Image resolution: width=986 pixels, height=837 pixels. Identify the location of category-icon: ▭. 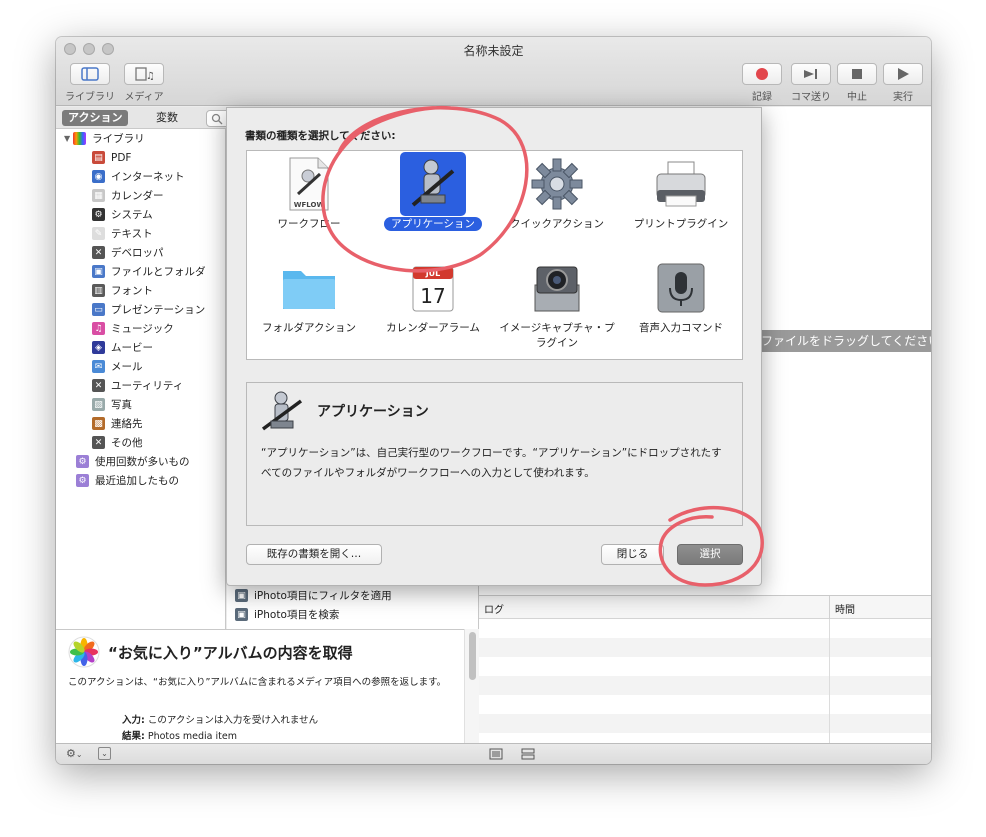
(98, 309).